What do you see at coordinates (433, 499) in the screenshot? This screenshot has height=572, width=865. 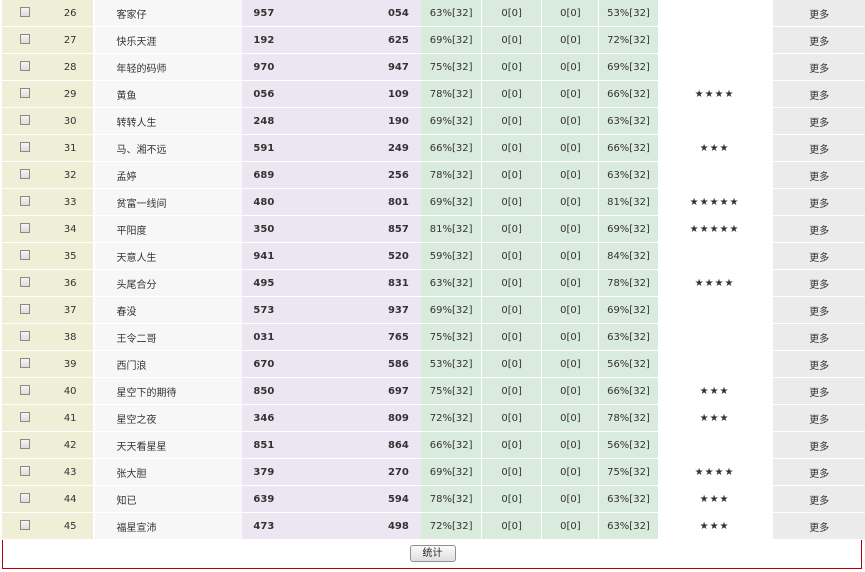 I see `table-row: 44 知已 639 594 78%[32] 0[0] 0[0] 63%[32] ★★★ 更多` at bounding box center [433, 499].